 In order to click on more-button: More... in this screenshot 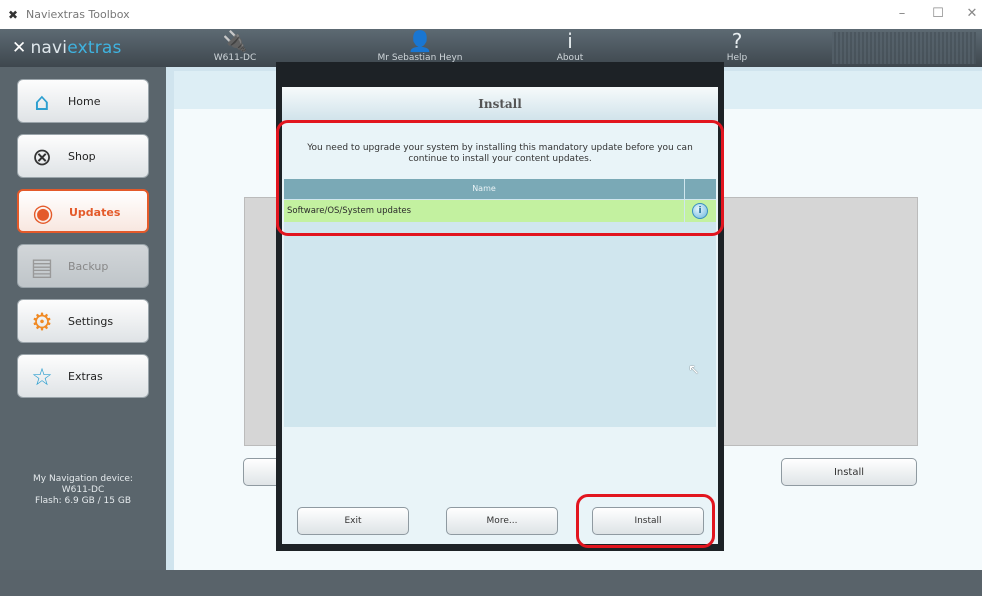, I will do `click(502, 521)`.